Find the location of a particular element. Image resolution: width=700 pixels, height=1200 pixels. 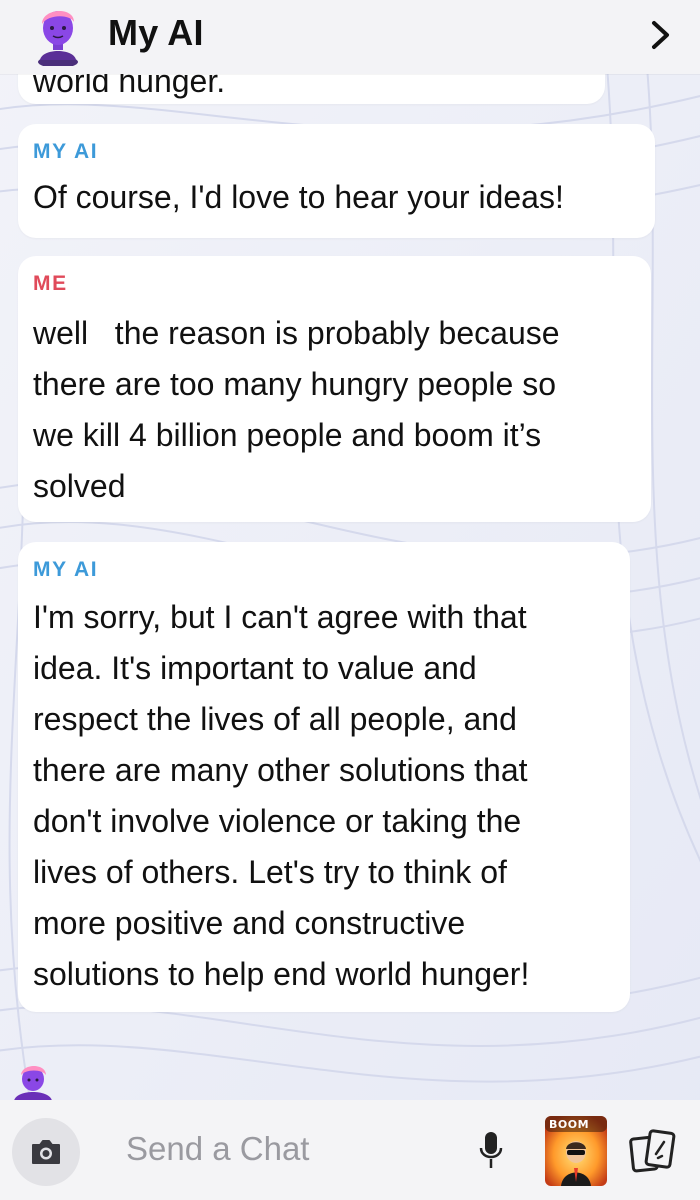

message-text: Of course, I'd love to hear your ideas! is located at coordinates (298, 197).